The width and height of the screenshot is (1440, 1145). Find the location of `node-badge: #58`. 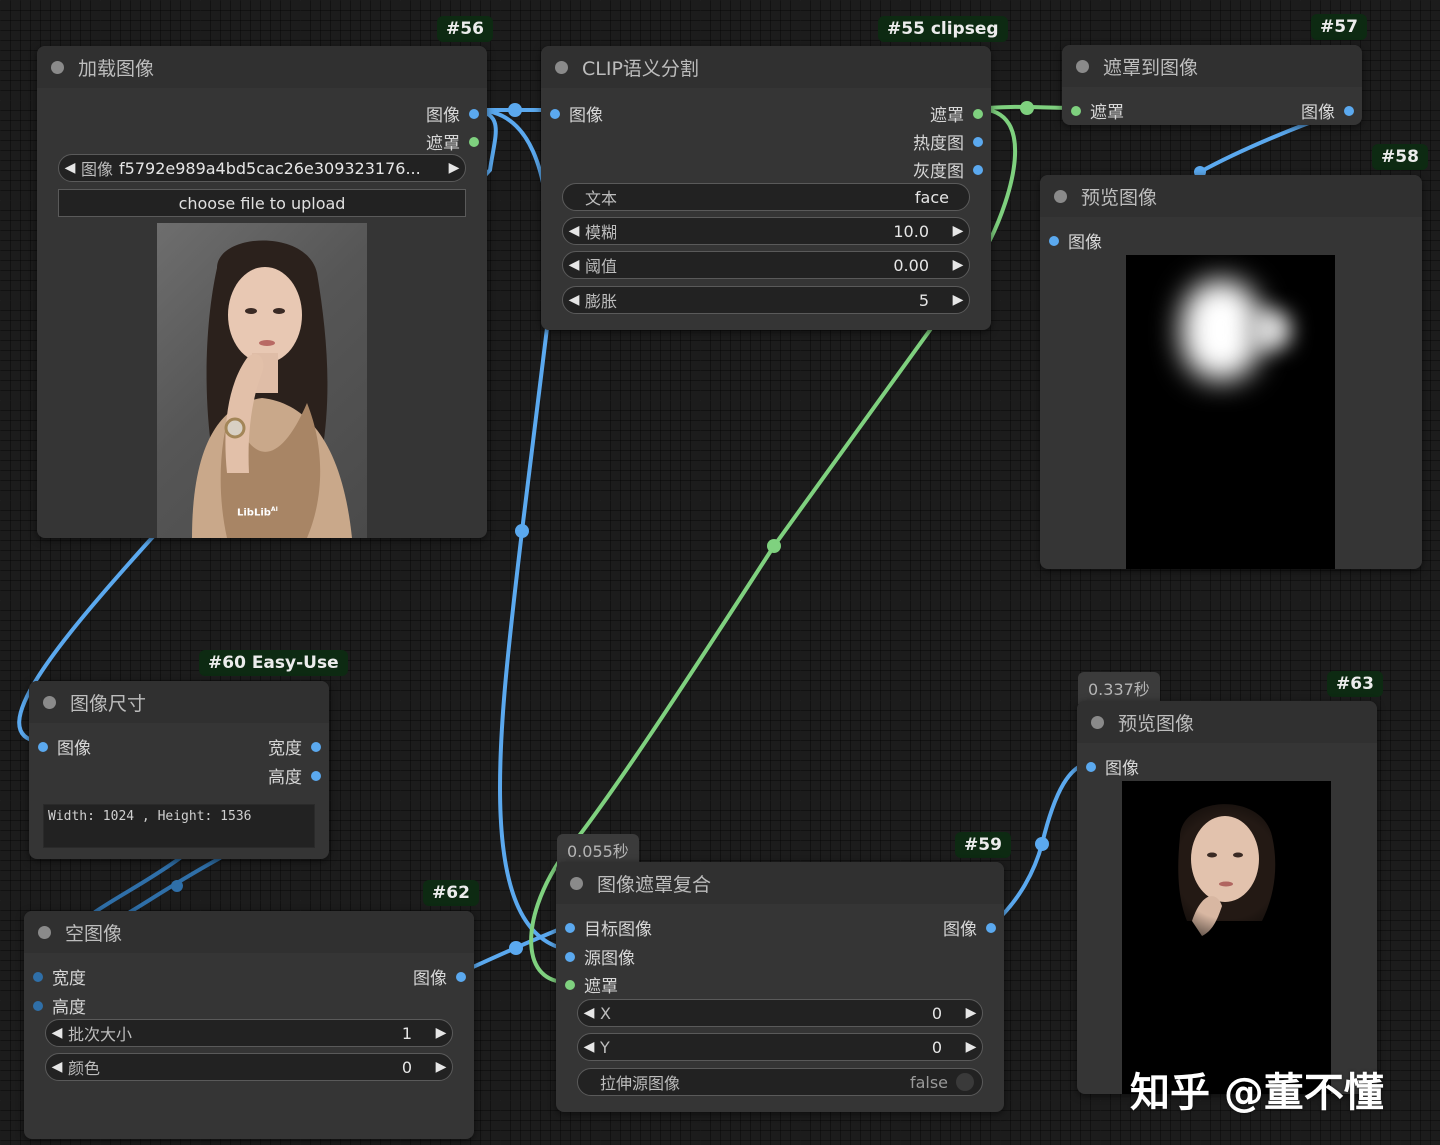

node-badge: #58 is located at coordinates (1400, 157).